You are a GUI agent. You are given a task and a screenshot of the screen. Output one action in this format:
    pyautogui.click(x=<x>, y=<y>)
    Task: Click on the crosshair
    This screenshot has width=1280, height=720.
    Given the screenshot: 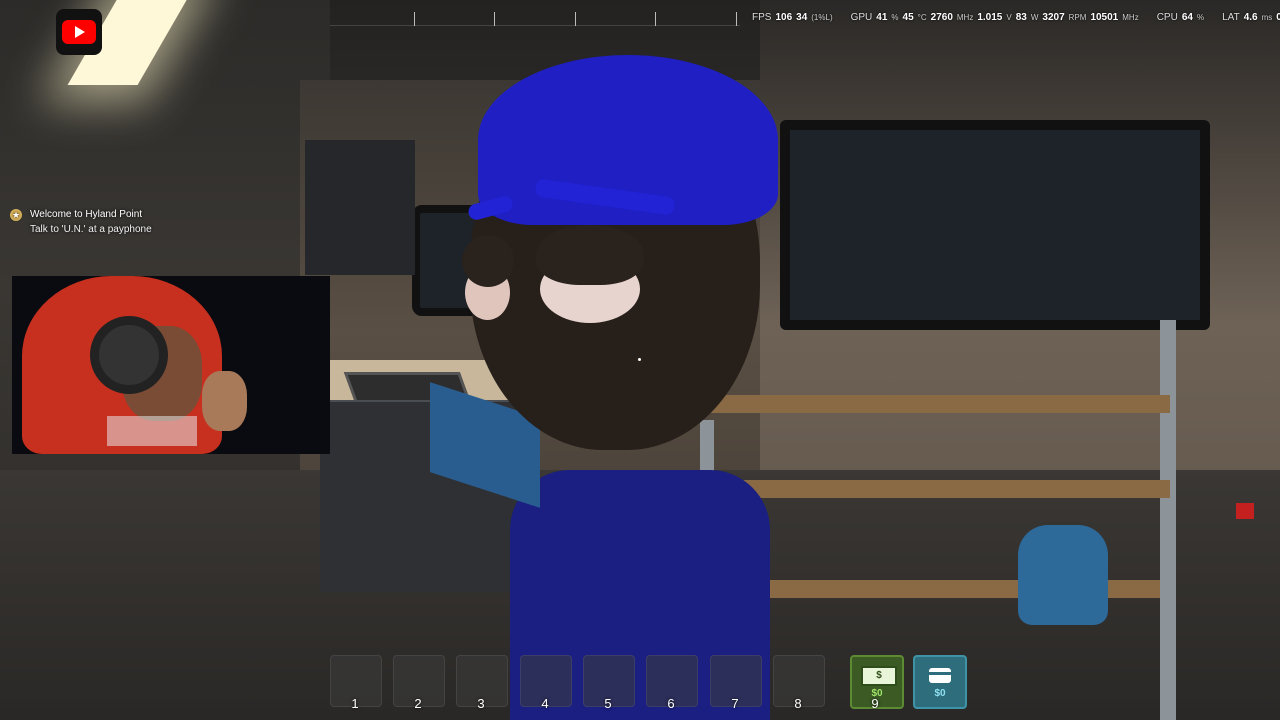 What is the action you would take?
    pyautogui.click(x=639, y=359)
    